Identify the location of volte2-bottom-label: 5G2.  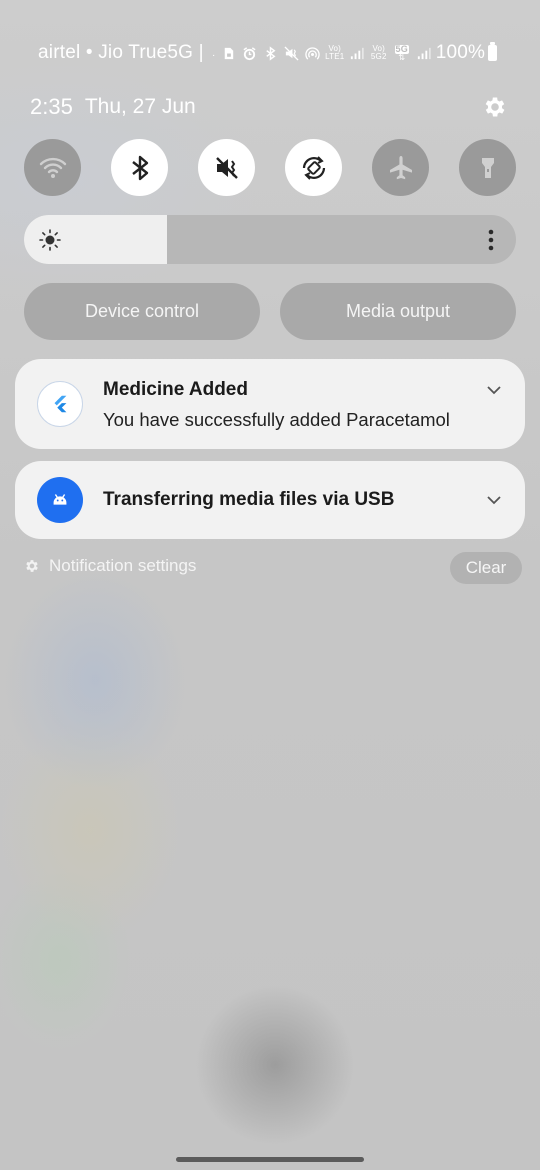
(378, 56).